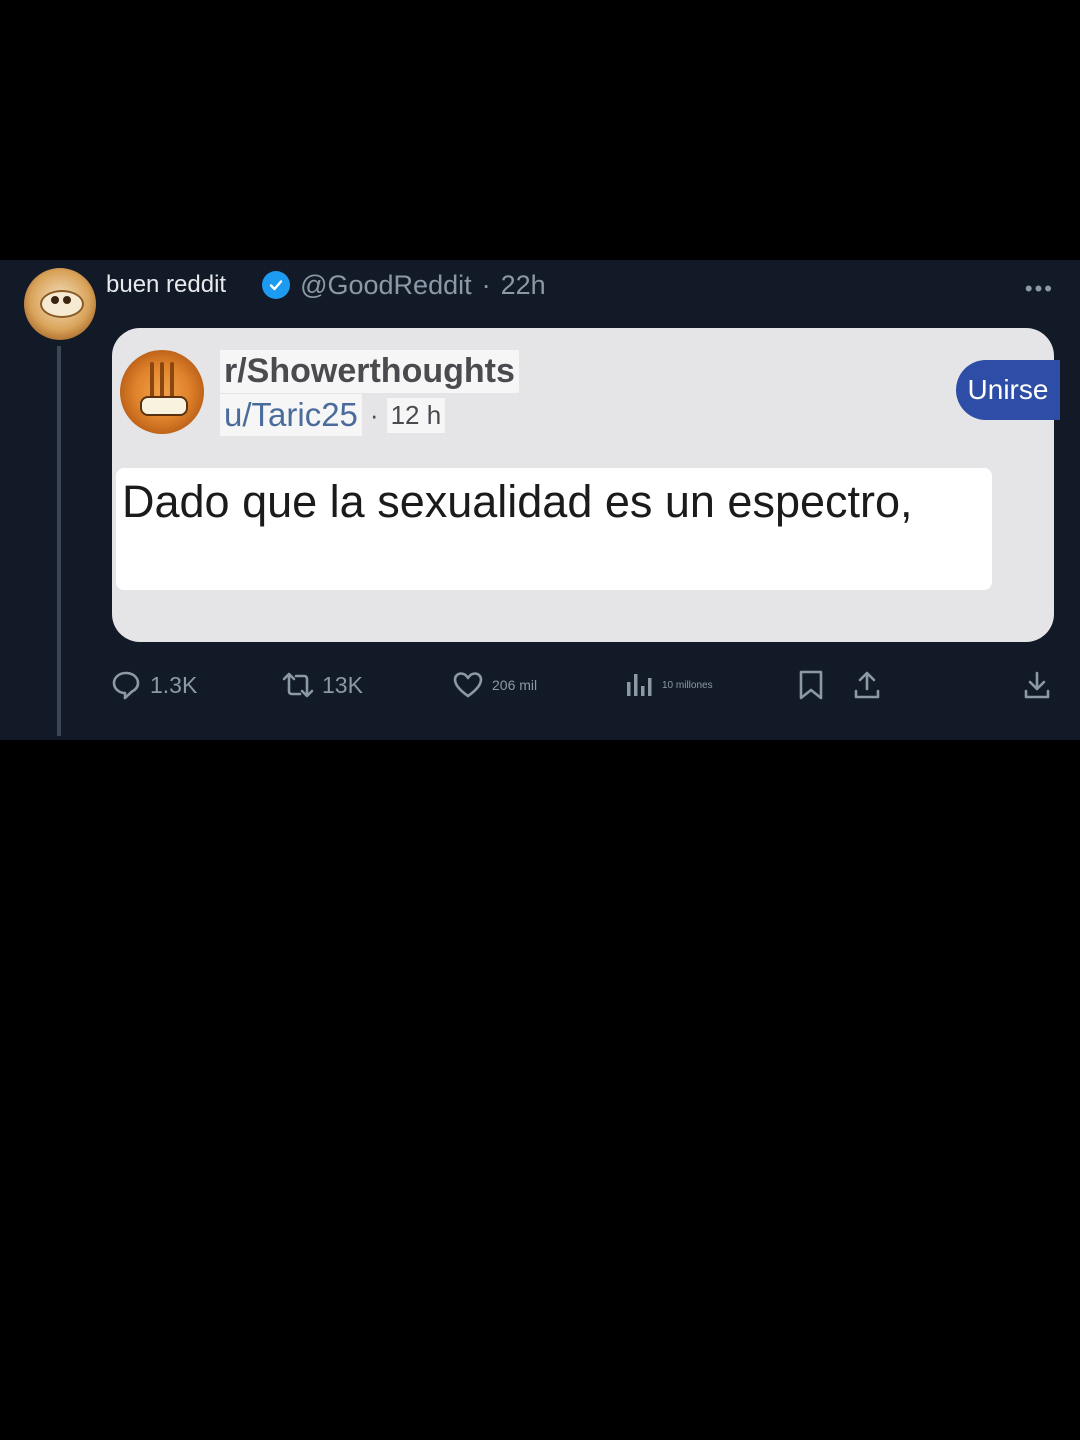 This screenshot has height=1440, width=1080. I want to click on subreddit-avatar, so click(162, 392).